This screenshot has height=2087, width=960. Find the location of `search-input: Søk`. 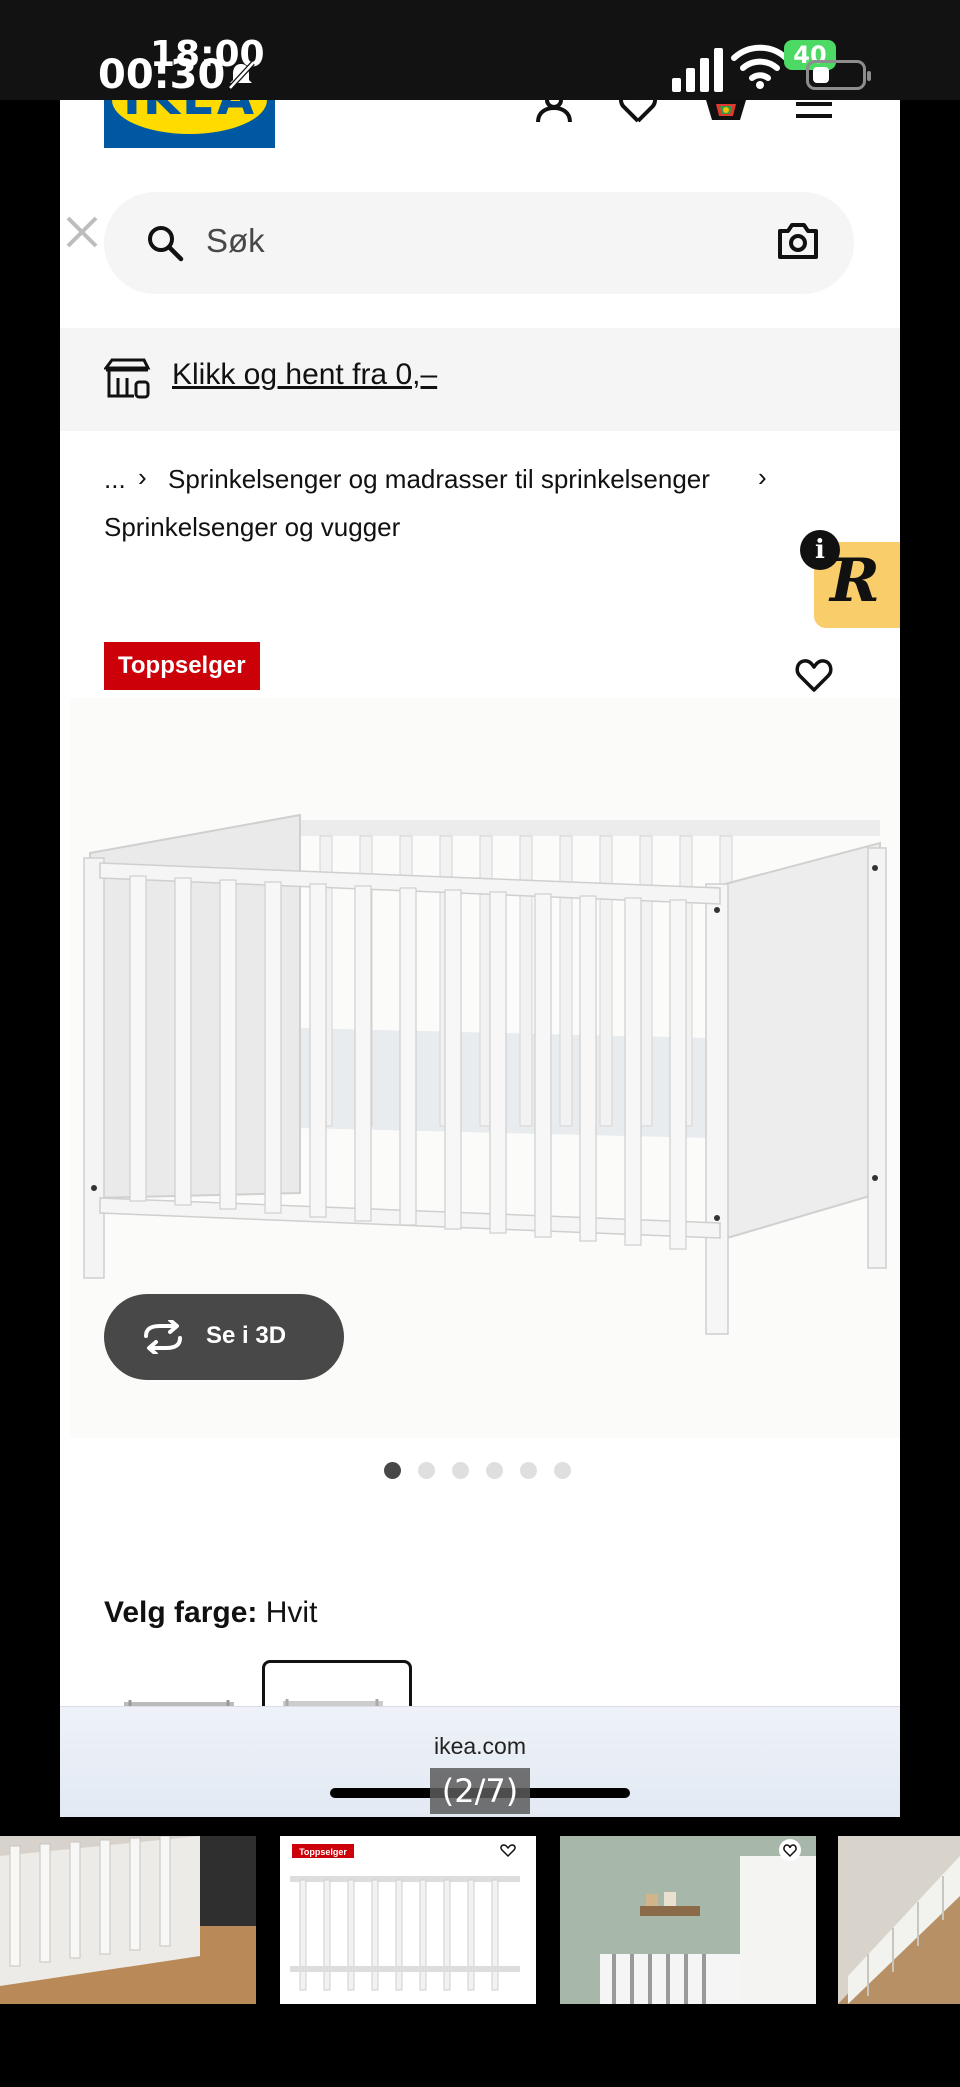

search-input: Søk is located at coordinates (235, 241).